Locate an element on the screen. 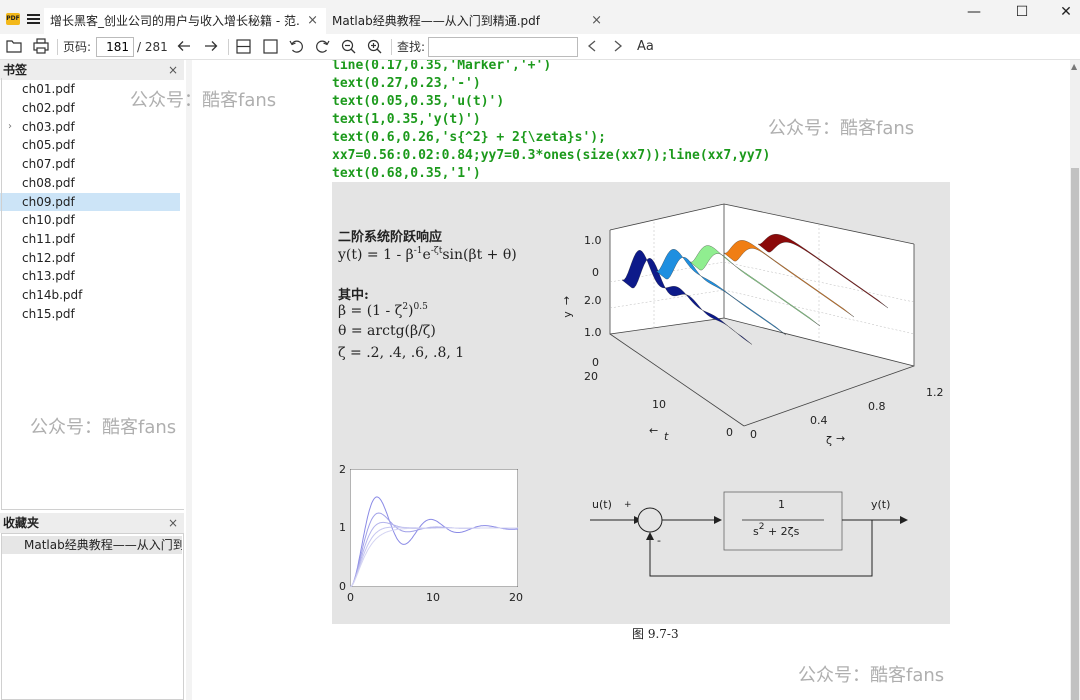  find-label: 查找: is located at coordinates (411, 47).